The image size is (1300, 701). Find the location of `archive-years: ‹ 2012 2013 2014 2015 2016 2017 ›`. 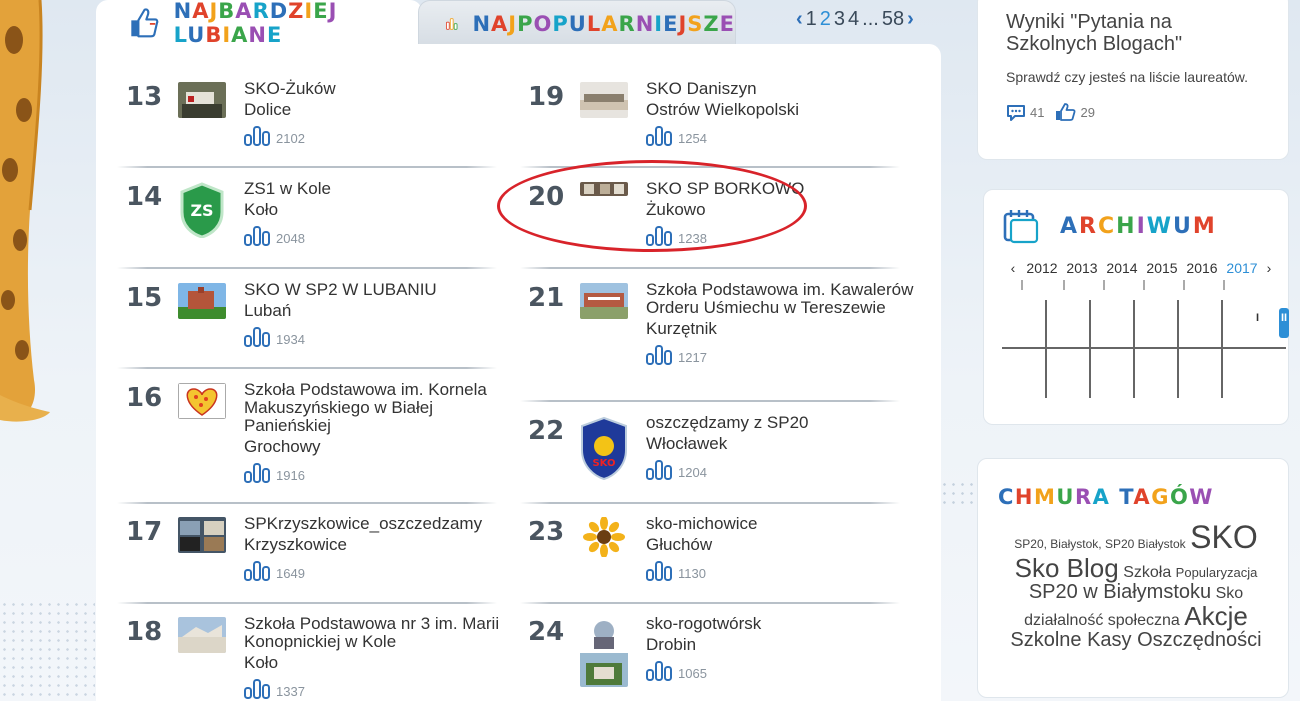

archive-years: ‹ 2012 2013 2014 2015 2016 2017 › is located at coordinates (1140, 268).